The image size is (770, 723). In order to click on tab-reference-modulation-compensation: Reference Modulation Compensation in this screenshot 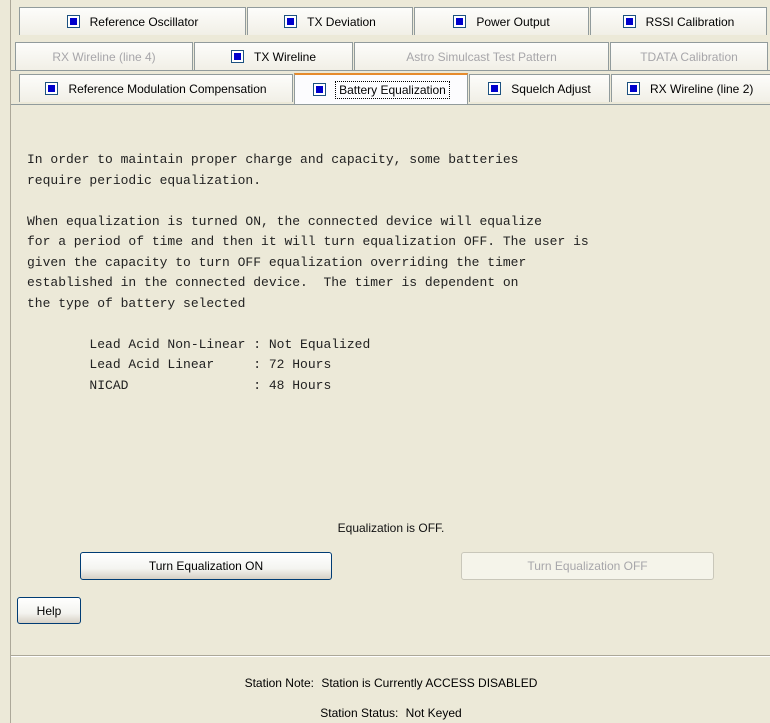, I will do `click(156, 88)`.